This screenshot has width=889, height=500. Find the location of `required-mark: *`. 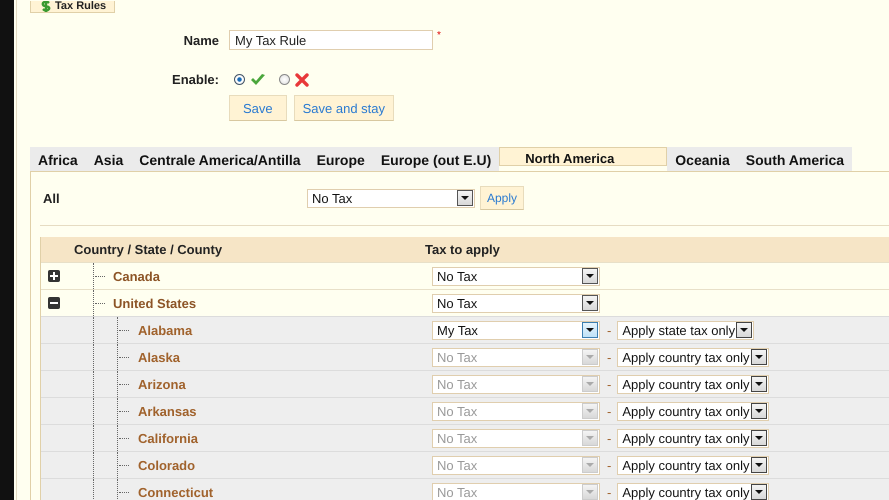

required-mark: * is located at coordinates (439, 35).